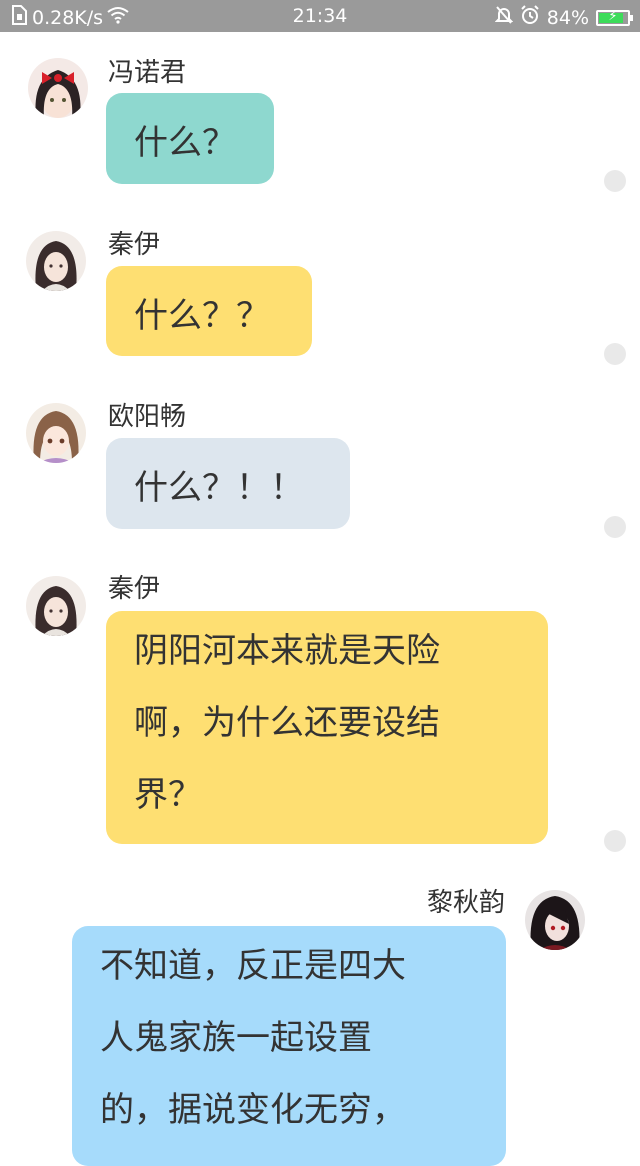  I want to click on status-bar: 0.28K/s 21:34 84% ⚡, so click(320, 16).